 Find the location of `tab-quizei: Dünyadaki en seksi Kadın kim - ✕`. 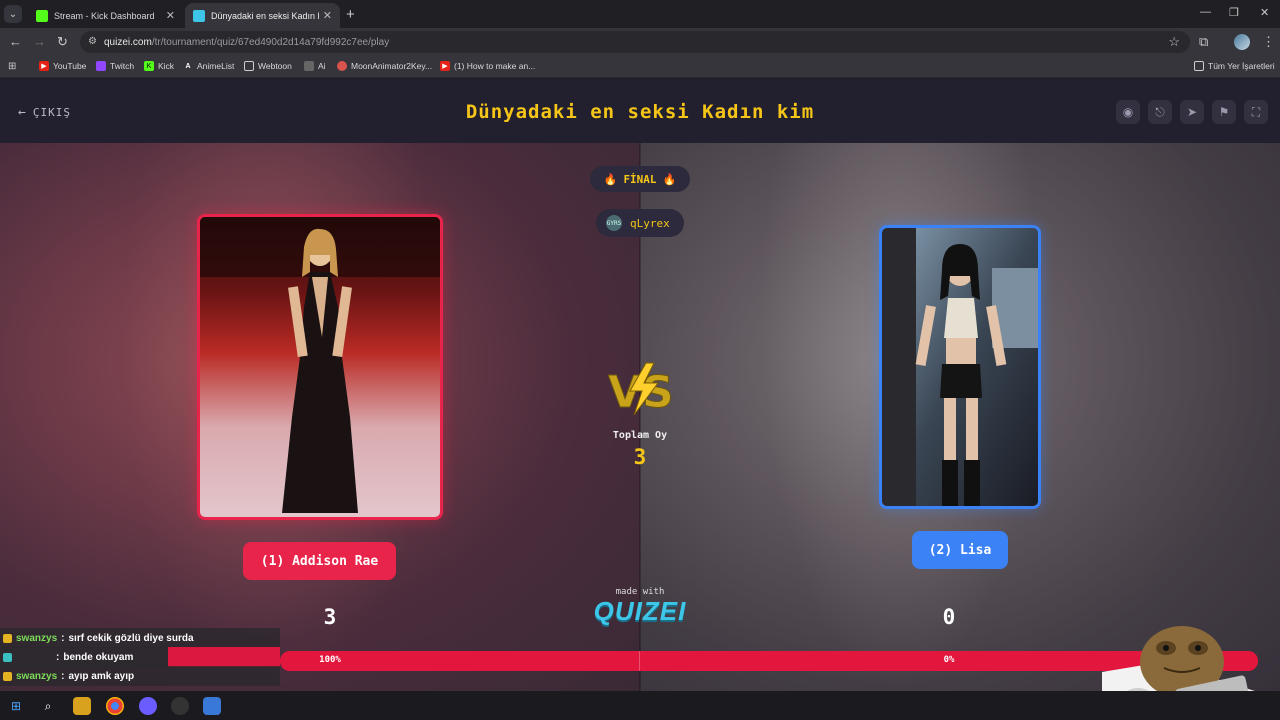

tab-quizei: Dünyadaki en seksi Kadın kim - ✕ is located at coordinates (262, 15).